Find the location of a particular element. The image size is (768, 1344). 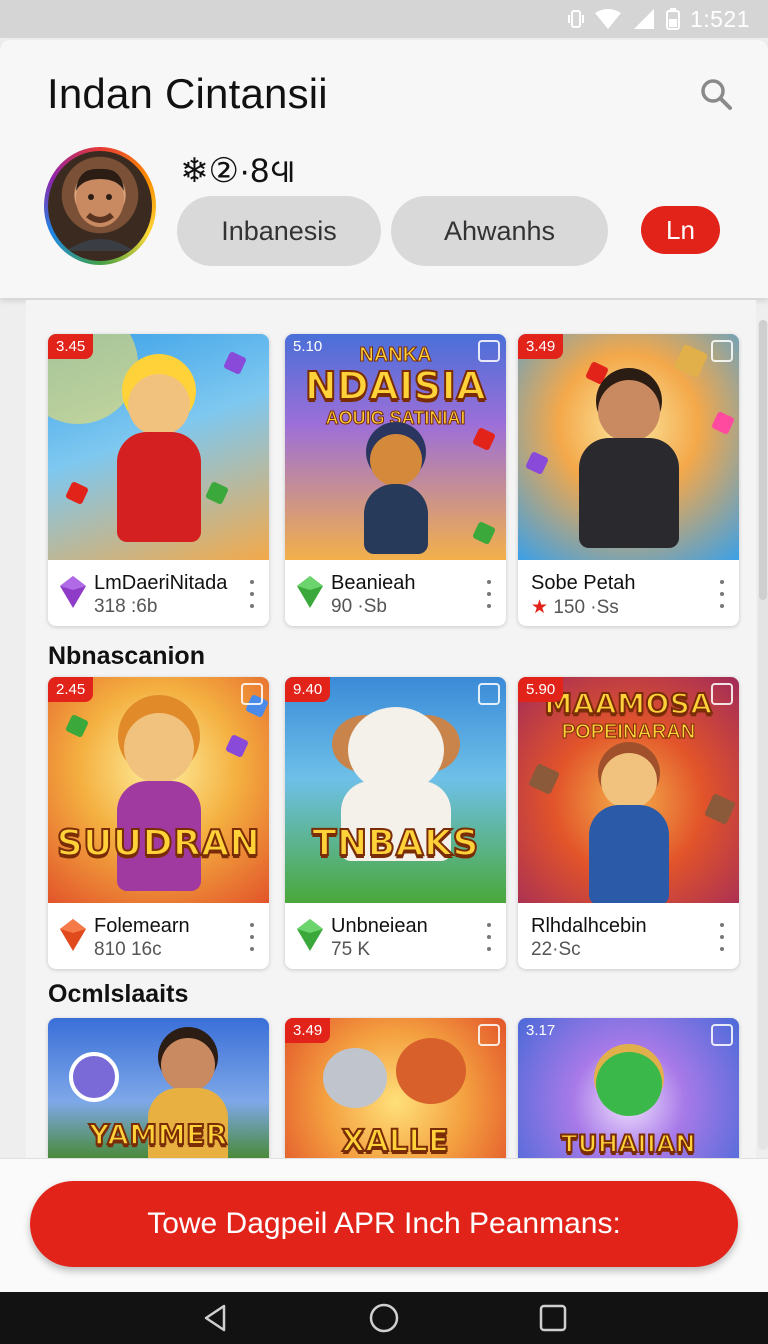

signal-icon is located at coordinates (644, 19).